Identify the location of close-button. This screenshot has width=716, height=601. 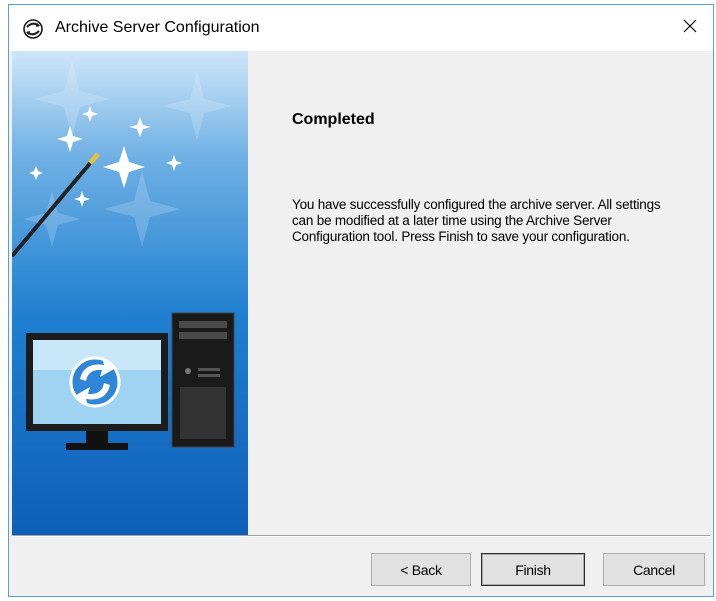
(690, 28).